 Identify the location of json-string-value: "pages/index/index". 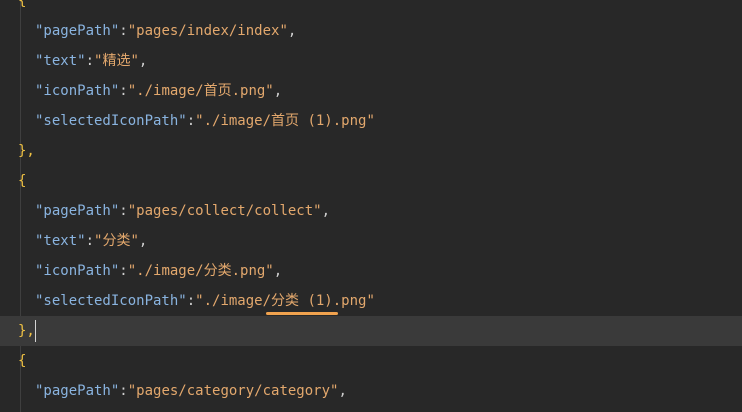
(207, 31).